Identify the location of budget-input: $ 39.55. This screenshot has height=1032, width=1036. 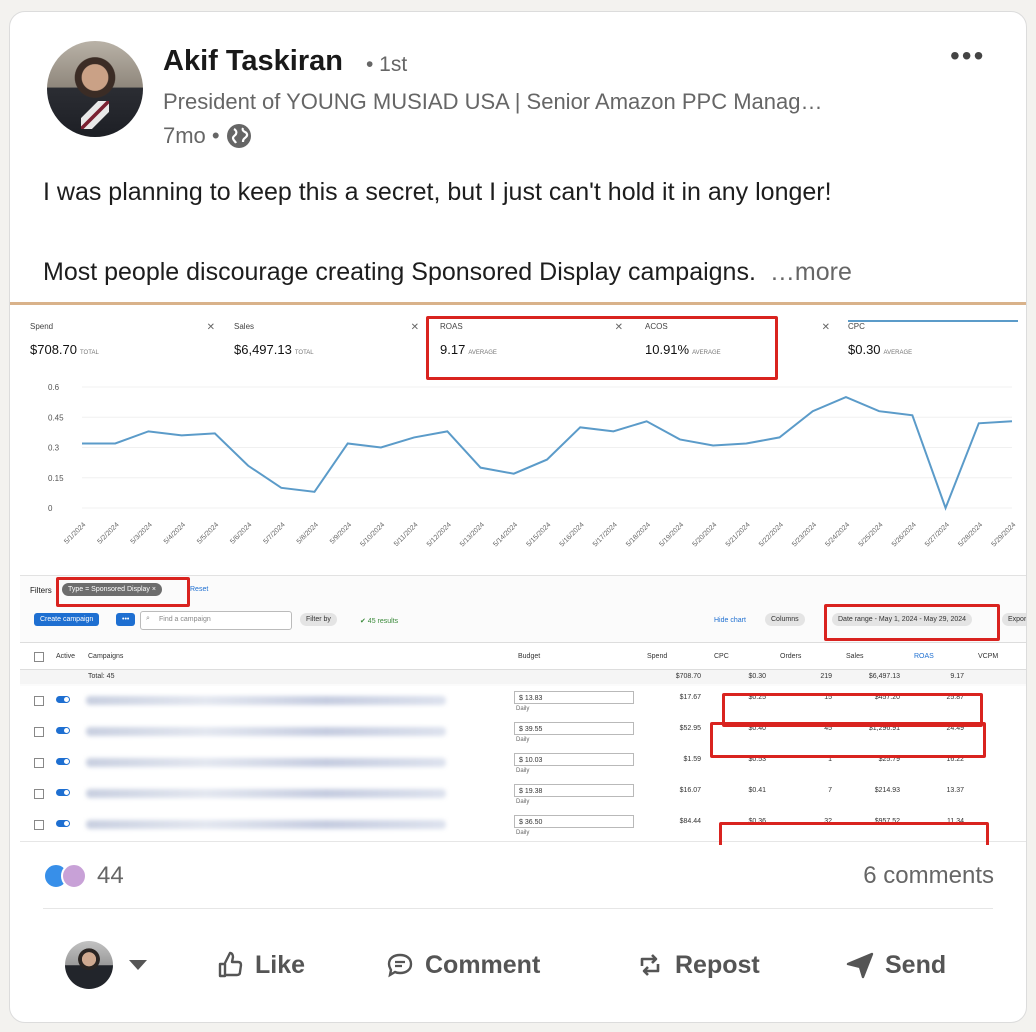
(574, 728).